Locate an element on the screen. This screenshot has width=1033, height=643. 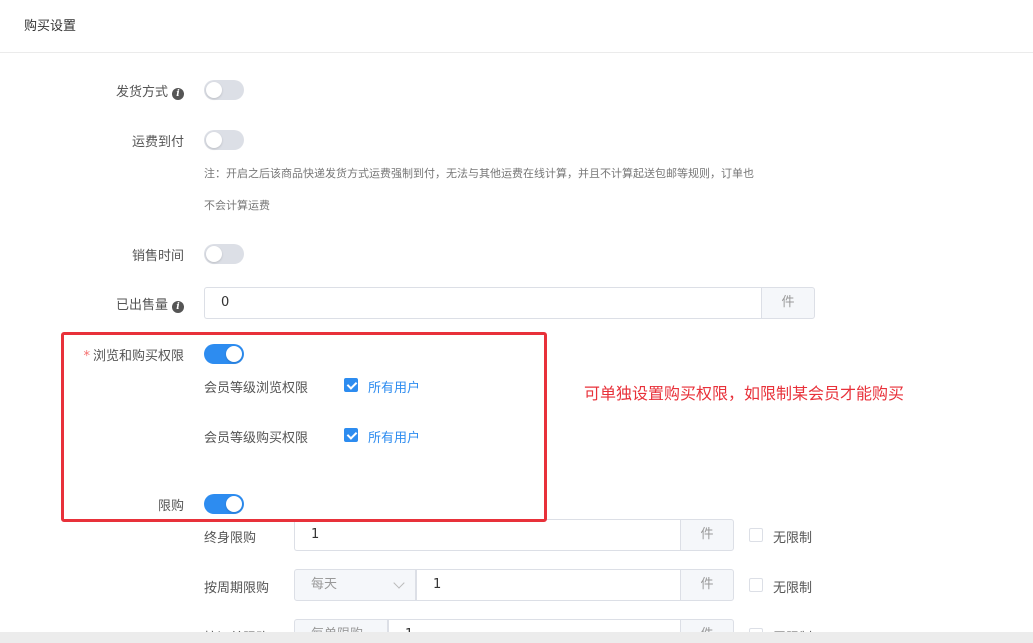
lifetime-limit-unit: 件 is located at coordinates (707, 535).